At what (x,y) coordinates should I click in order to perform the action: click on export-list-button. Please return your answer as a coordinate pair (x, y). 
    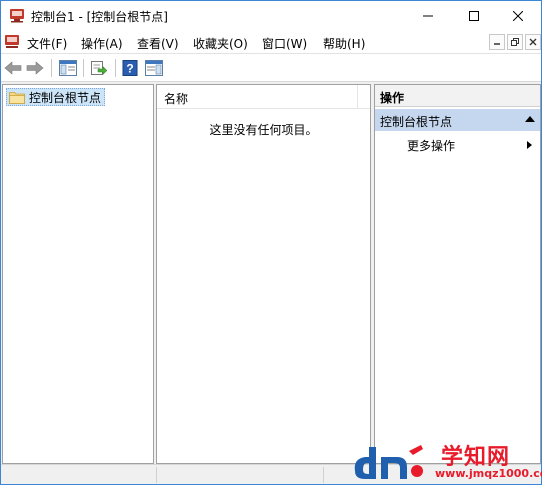
    Looking at the image, I should click on (99, 68).